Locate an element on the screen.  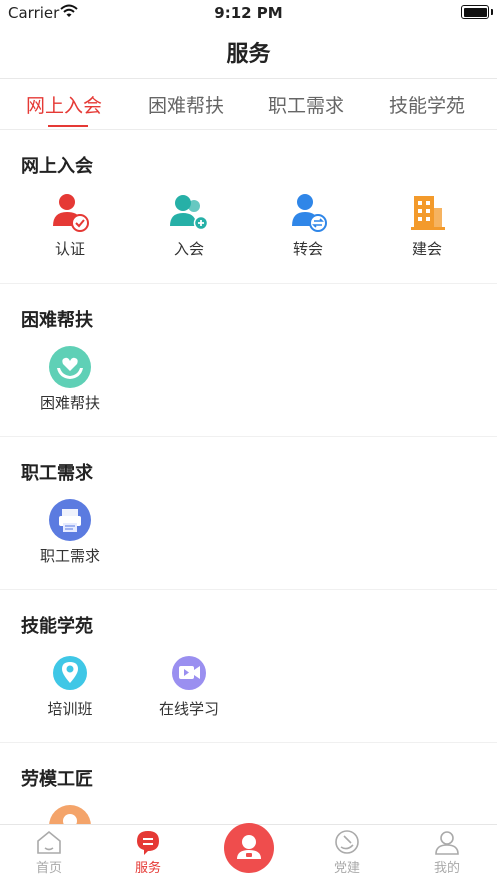
service-label: 入会 is located at coordinates (188, 249).